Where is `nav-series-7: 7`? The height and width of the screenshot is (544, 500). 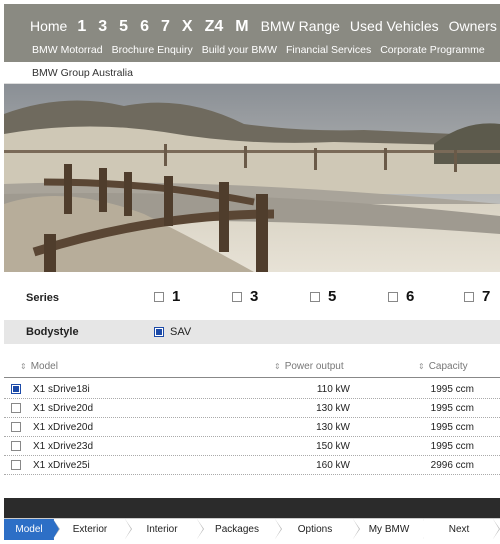 nav-series-7: 7 is located at coordinates (165, 27).